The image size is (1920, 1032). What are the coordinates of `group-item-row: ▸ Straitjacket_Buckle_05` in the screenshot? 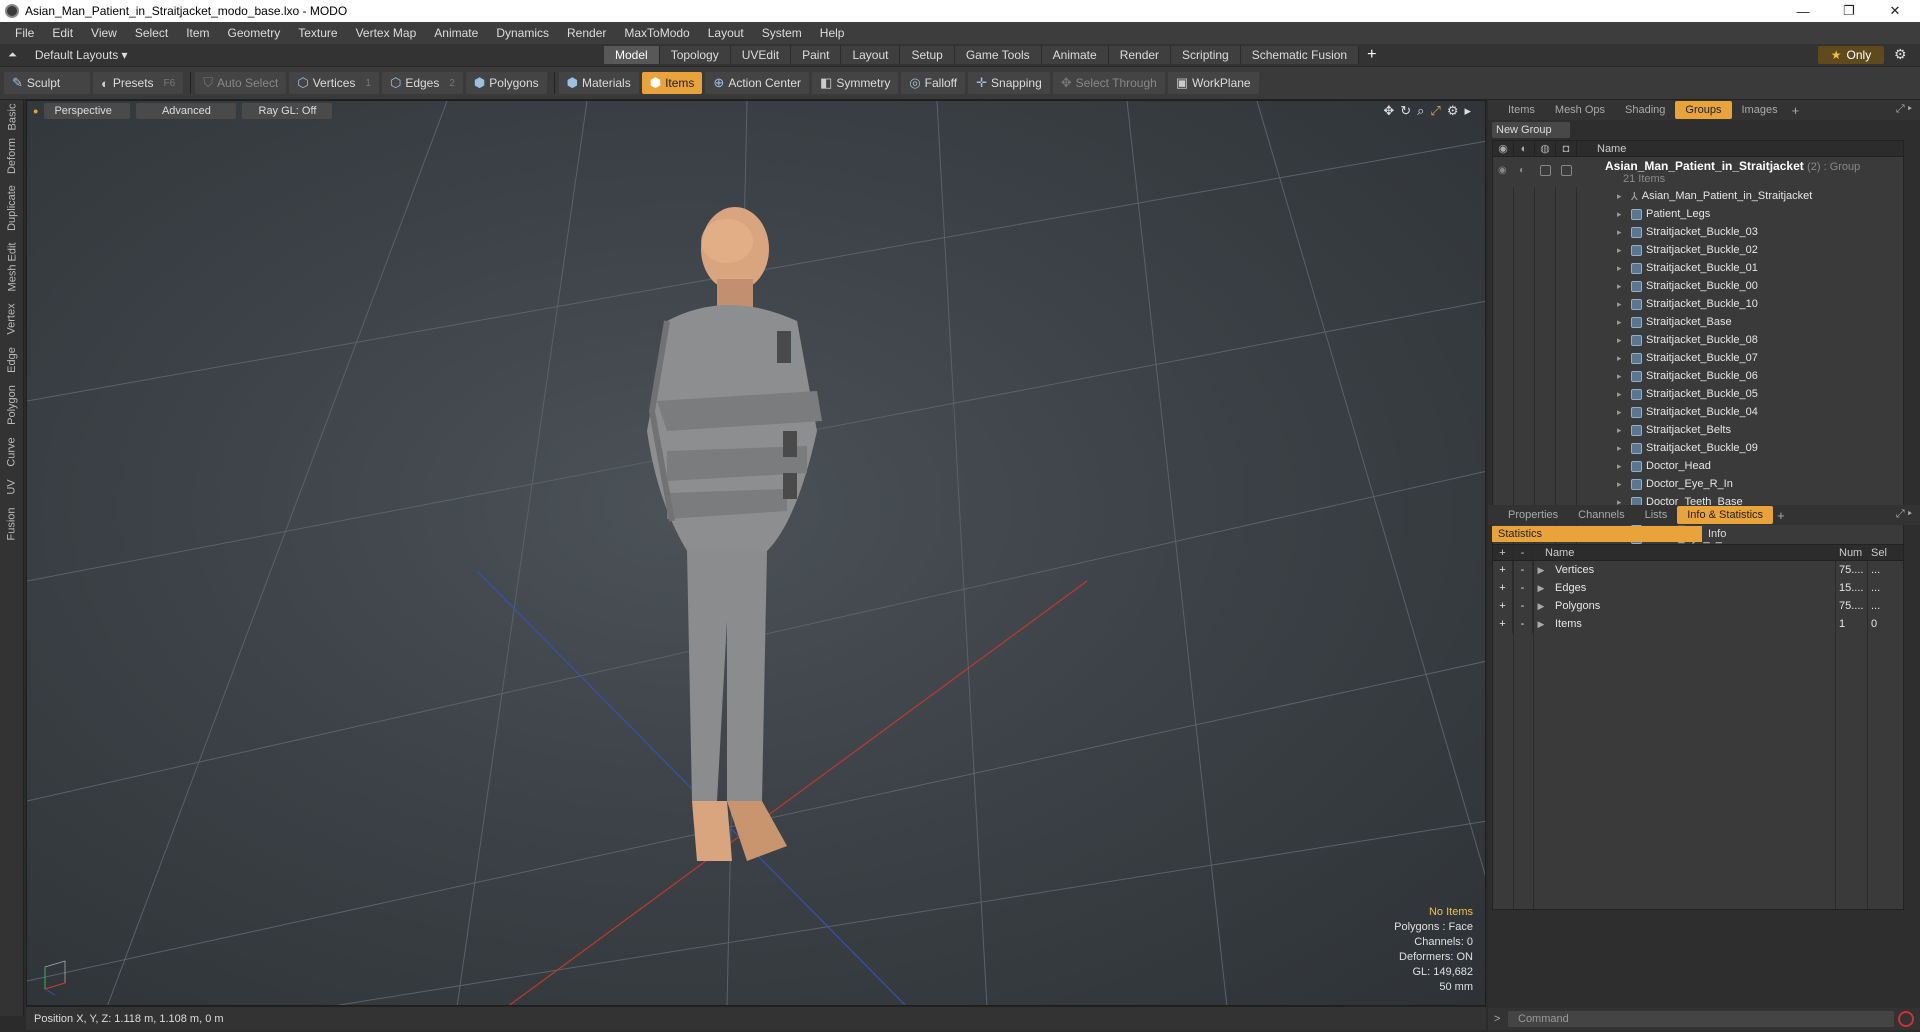 It's located at (1698, 394).